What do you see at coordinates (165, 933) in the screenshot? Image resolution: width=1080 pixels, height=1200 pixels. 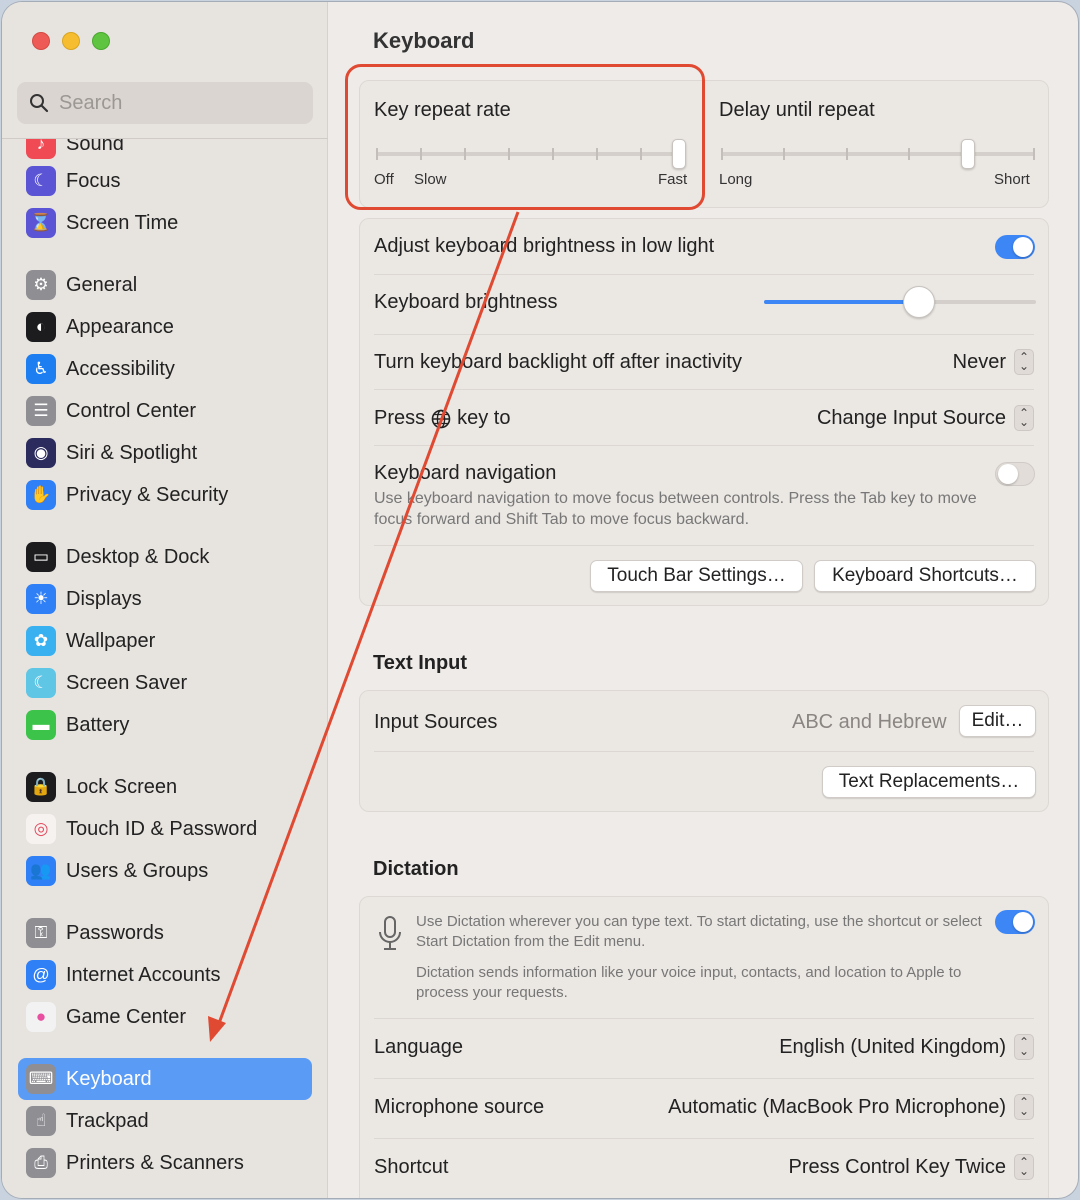 I see `sidebar-item-passwords: ⚿ Passwords` at bounding box center [165, 933].